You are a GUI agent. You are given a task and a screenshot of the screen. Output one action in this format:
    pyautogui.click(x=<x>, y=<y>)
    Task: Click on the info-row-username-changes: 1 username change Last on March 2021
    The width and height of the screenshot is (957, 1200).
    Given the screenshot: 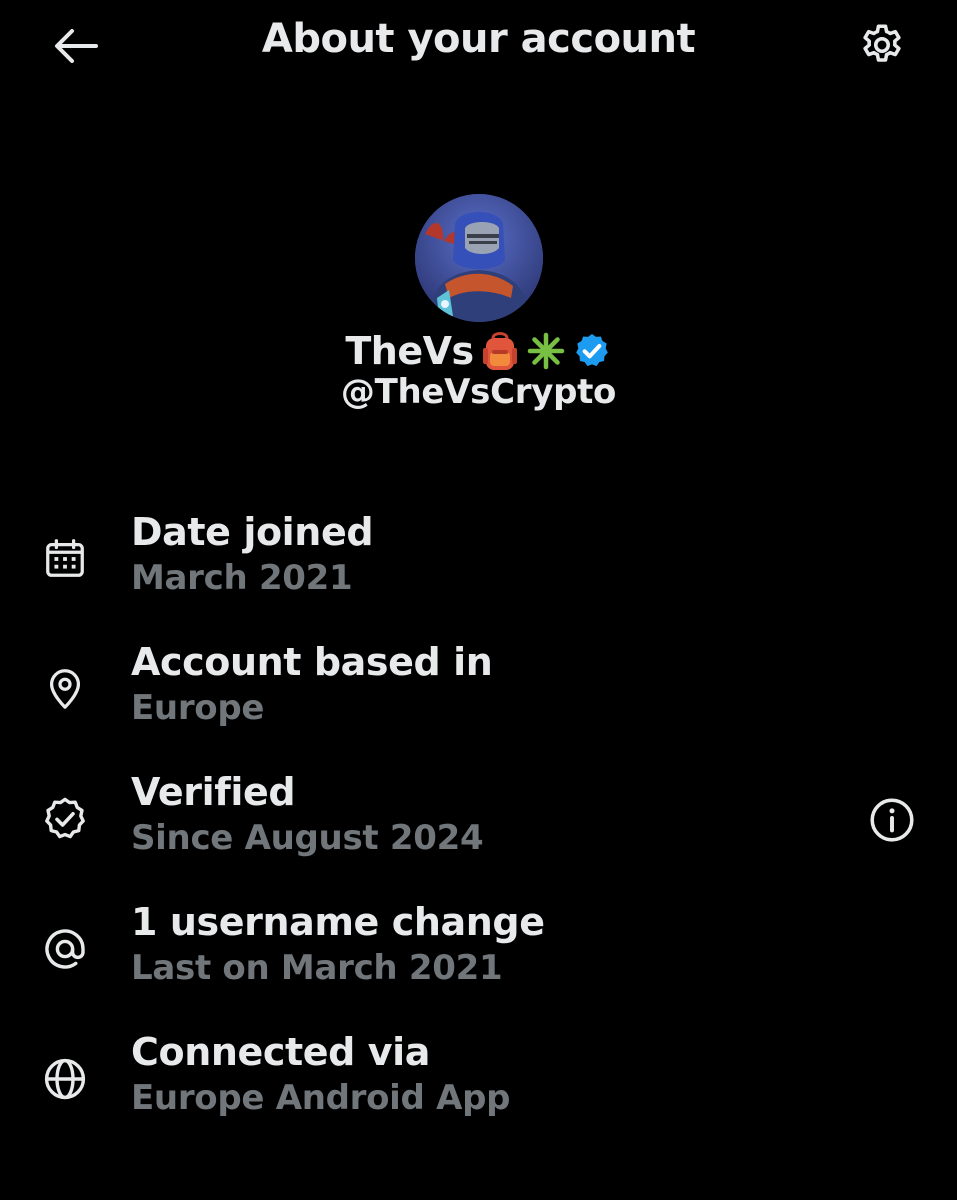 What is the action you would take?
    pyautogui.click(x=478, y=959)
    